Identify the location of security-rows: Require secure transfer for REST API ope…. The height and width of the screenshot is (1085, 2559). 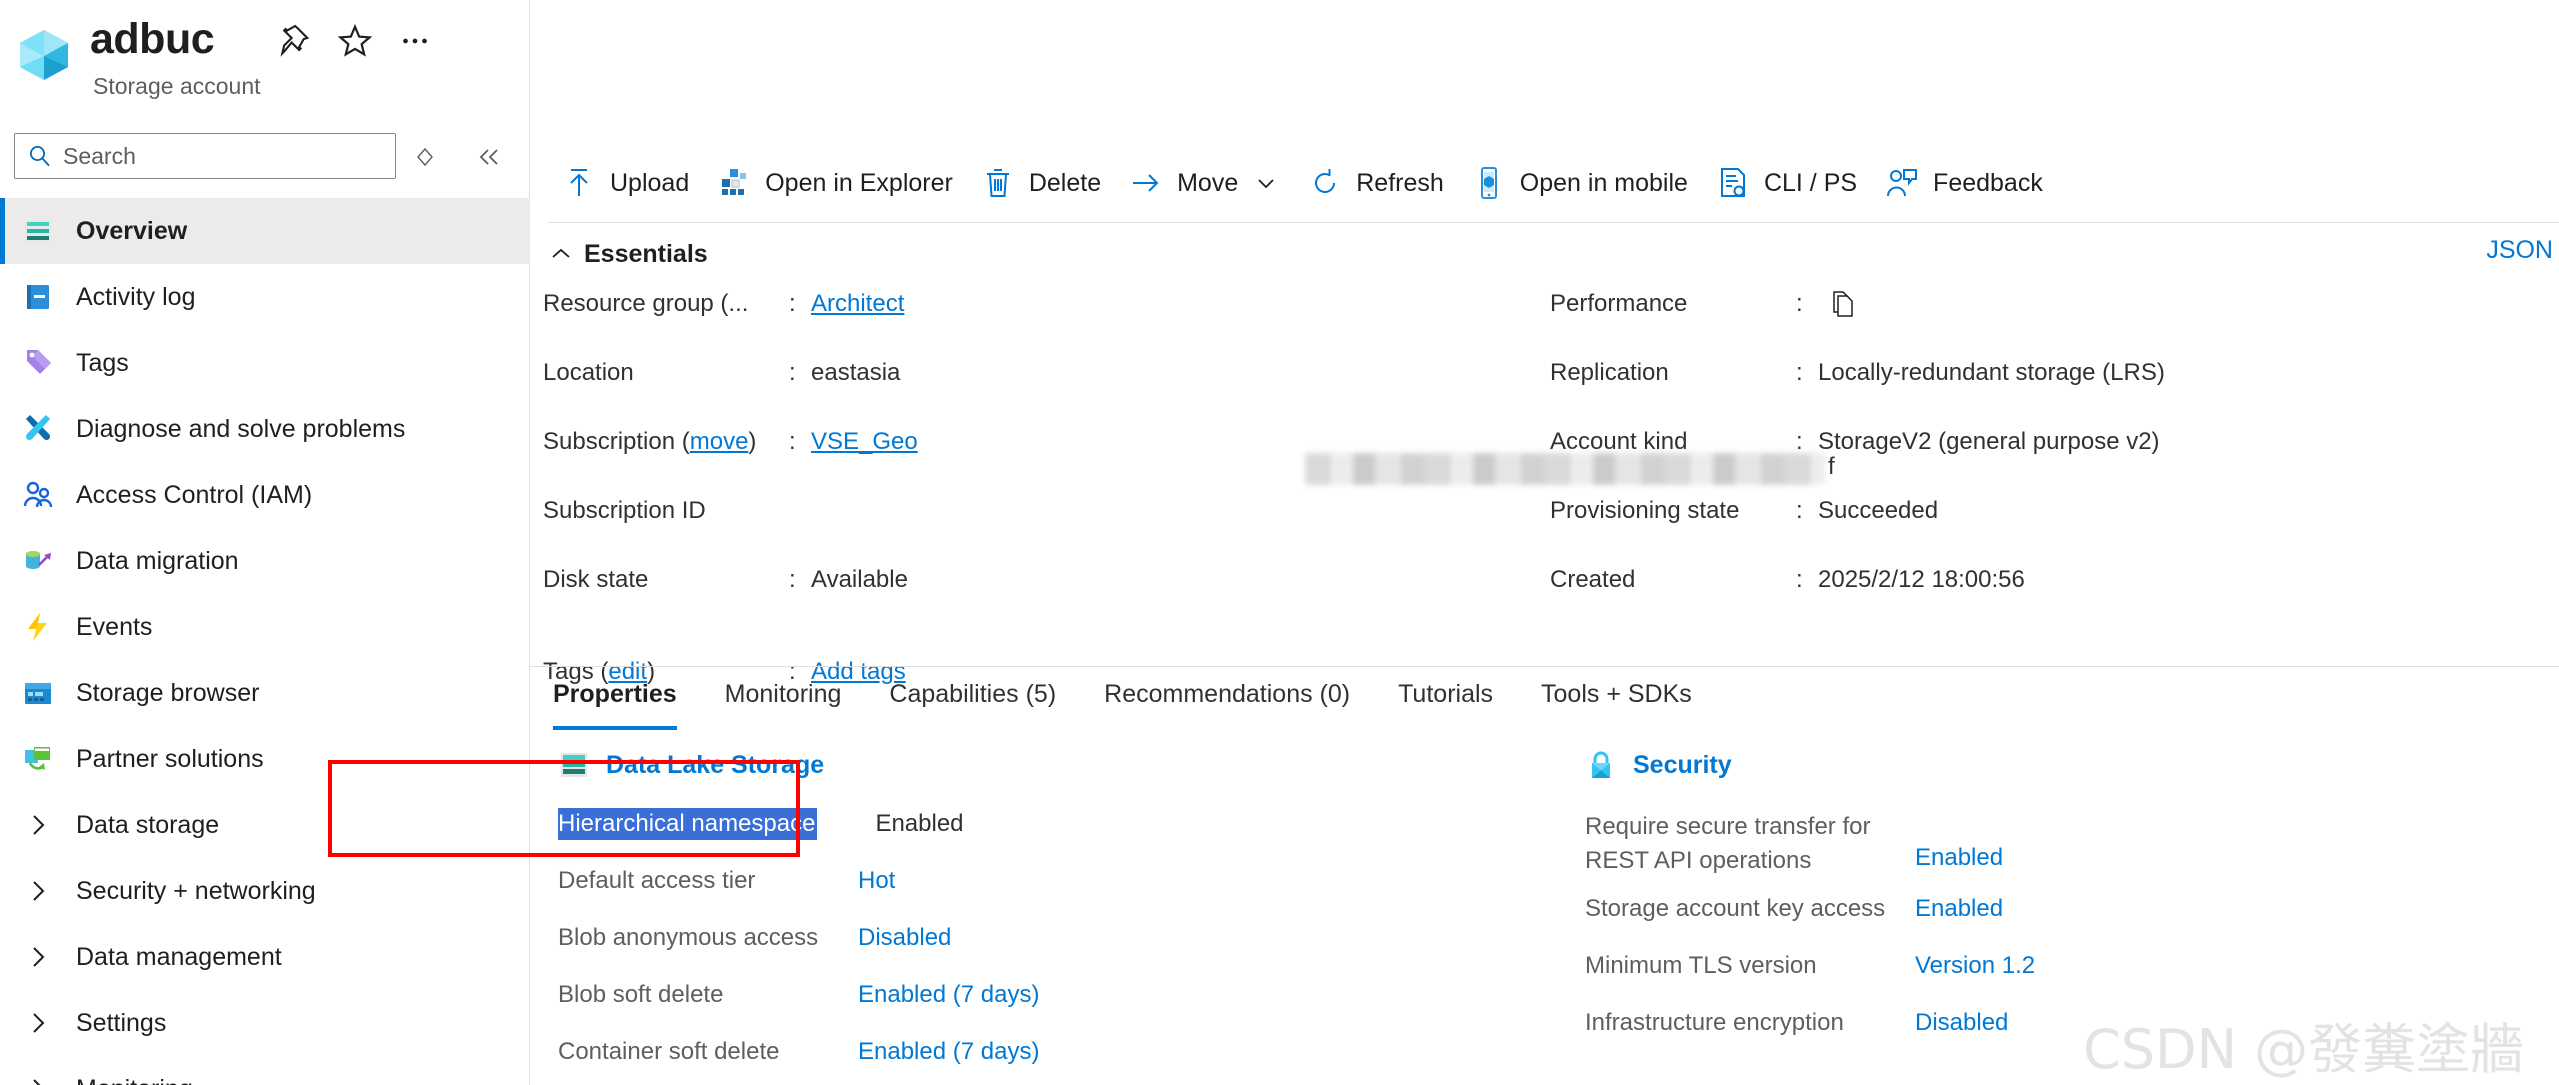
(2045, 936).